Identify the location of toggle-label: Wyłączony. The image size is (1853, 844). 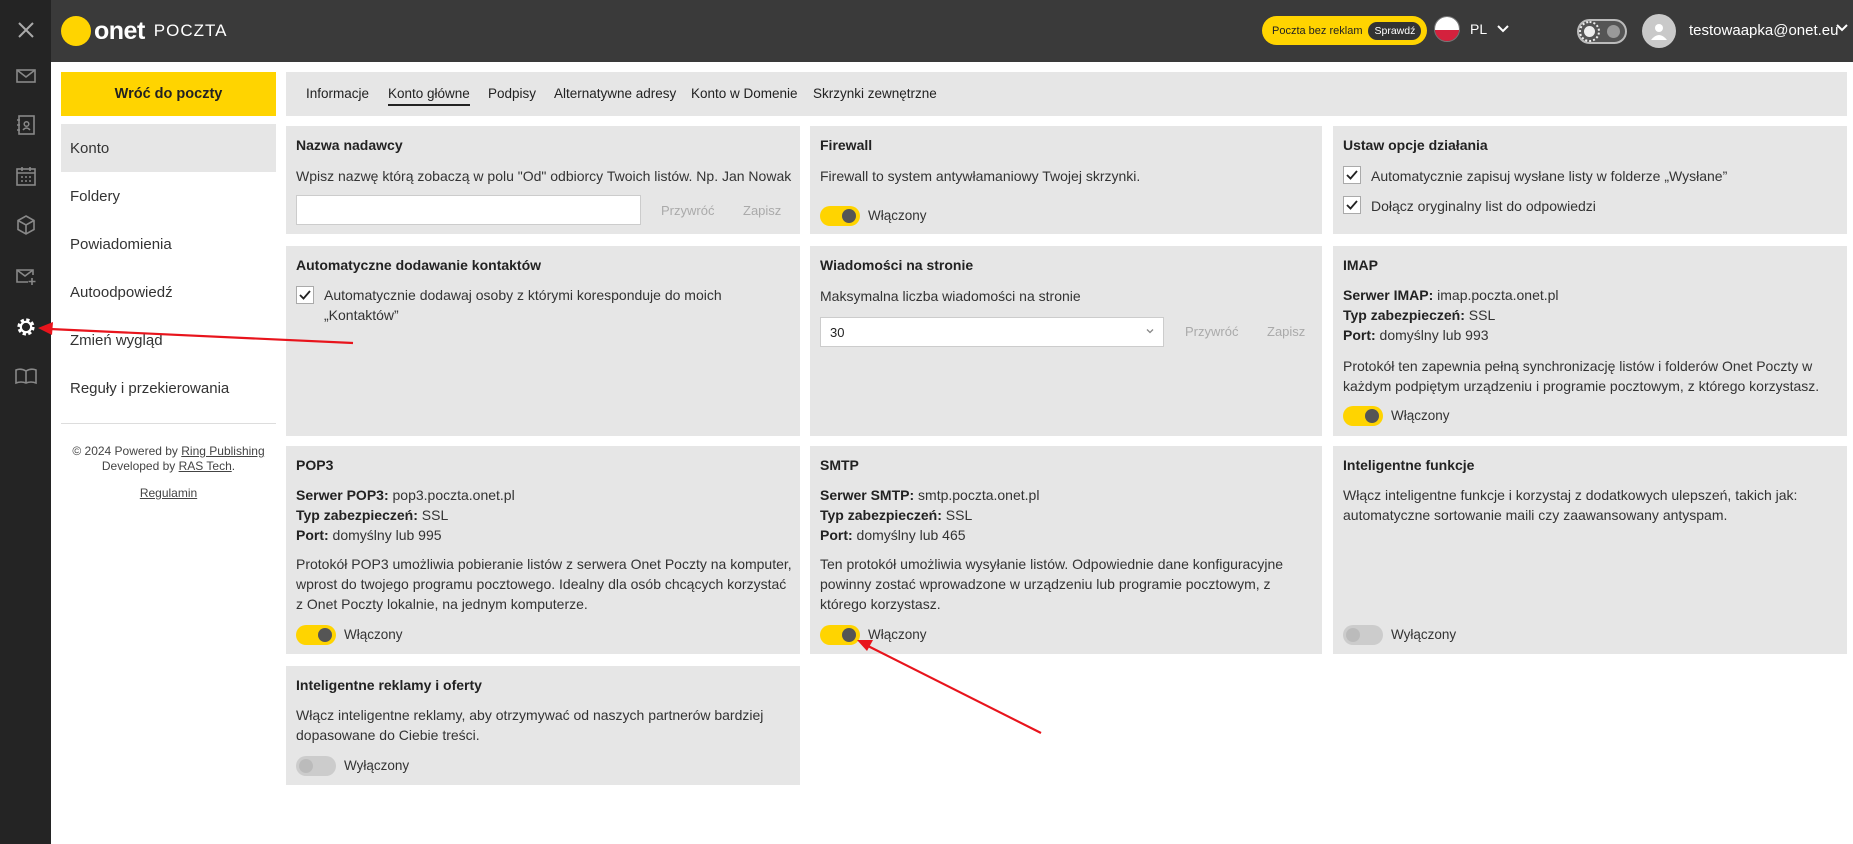
(377, 765).